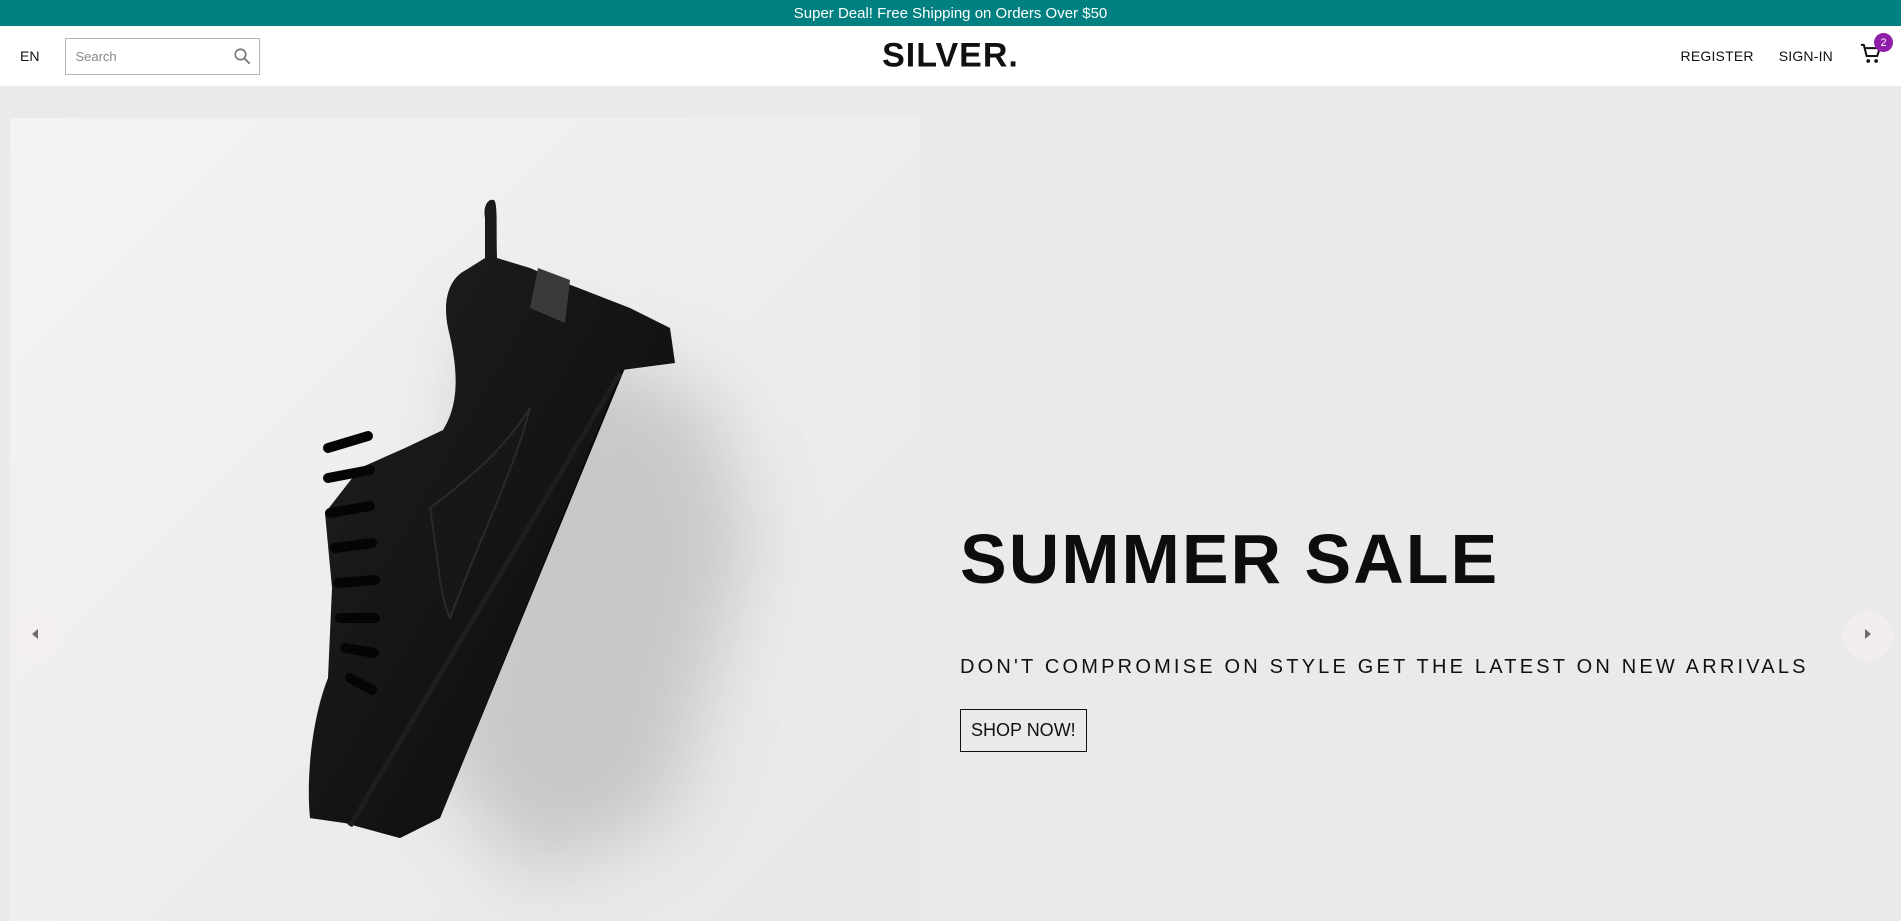 The height and width of the screenshot is (921, 1901). I want to click on shop-now-button: SHOP NOW!, so click(1023, 730).